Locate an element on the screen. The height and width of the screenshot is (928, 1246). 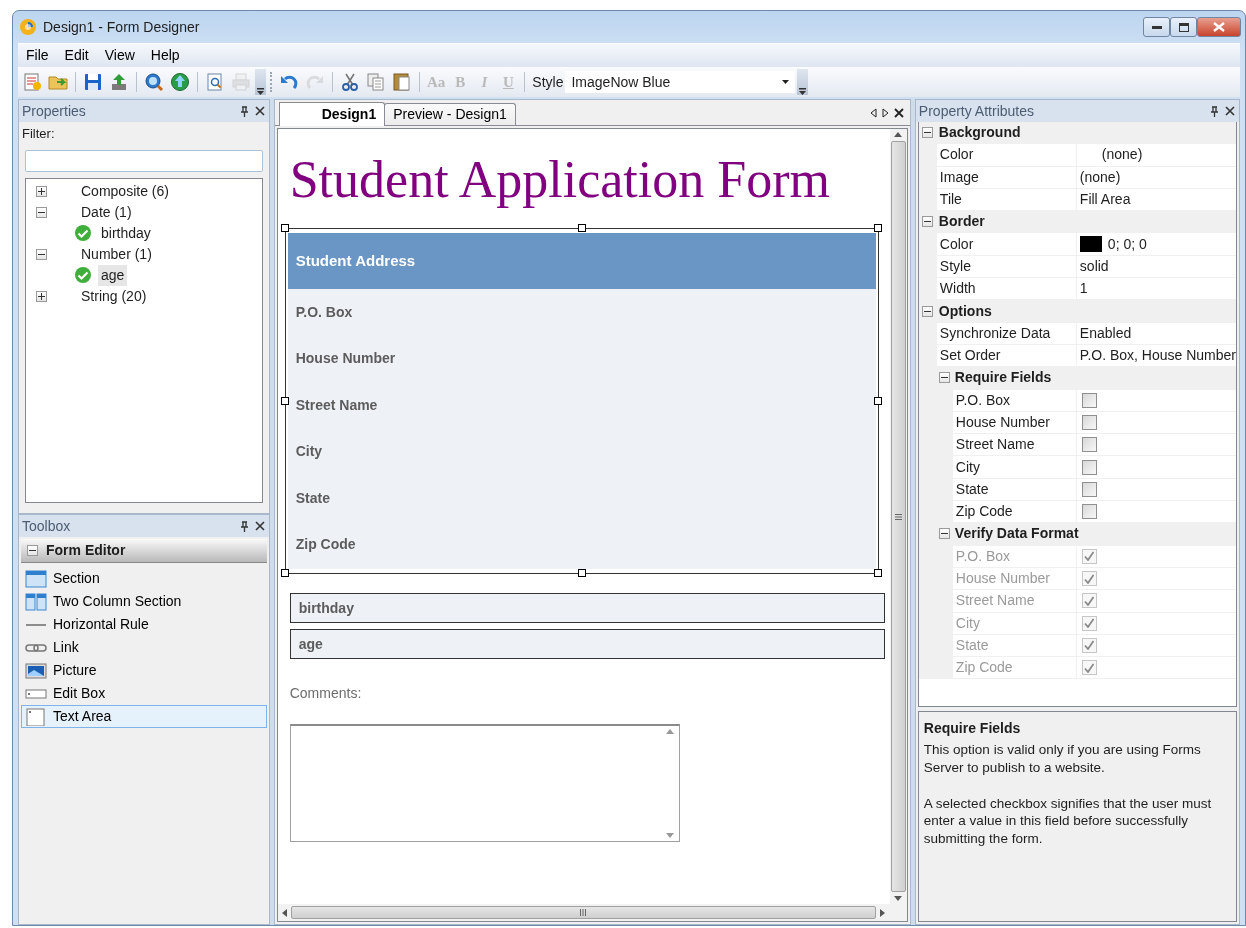
property-name: City is located at coordinates (1014, 467).